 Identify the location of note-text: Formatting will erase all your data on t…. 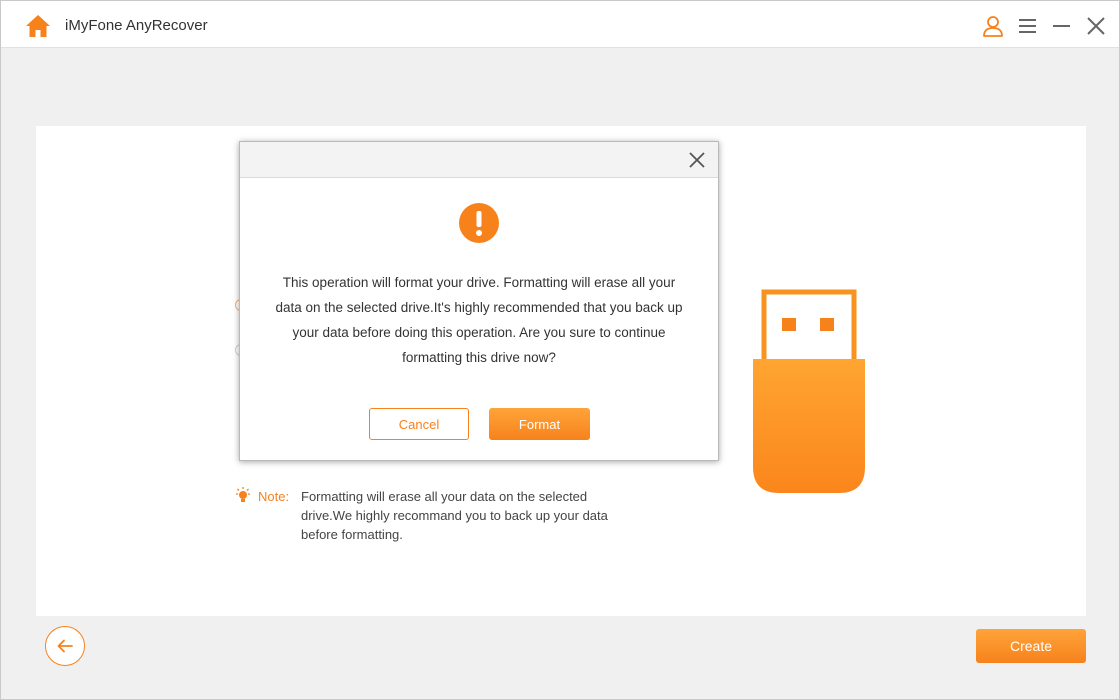
(454, 515).